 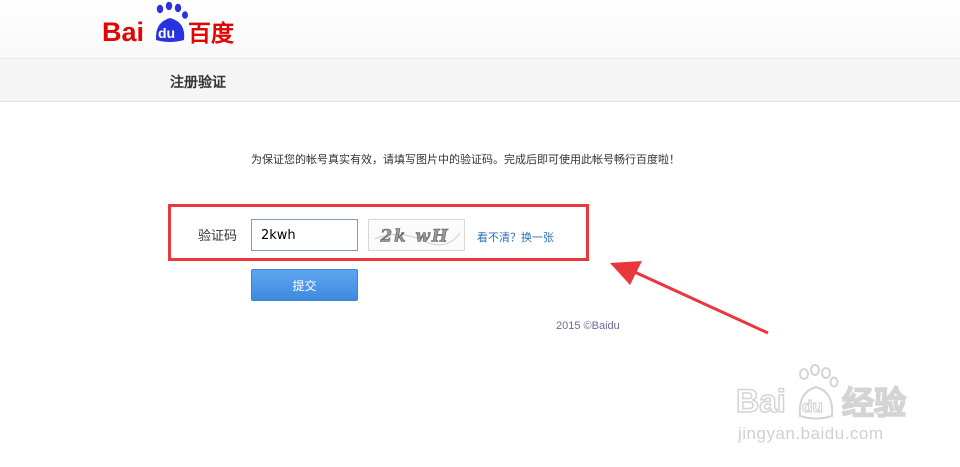 What do you see at coordinates (123, 32) in the screenshot?
I see `logo-bai-text: Bai` at bounding box center [123, 32].